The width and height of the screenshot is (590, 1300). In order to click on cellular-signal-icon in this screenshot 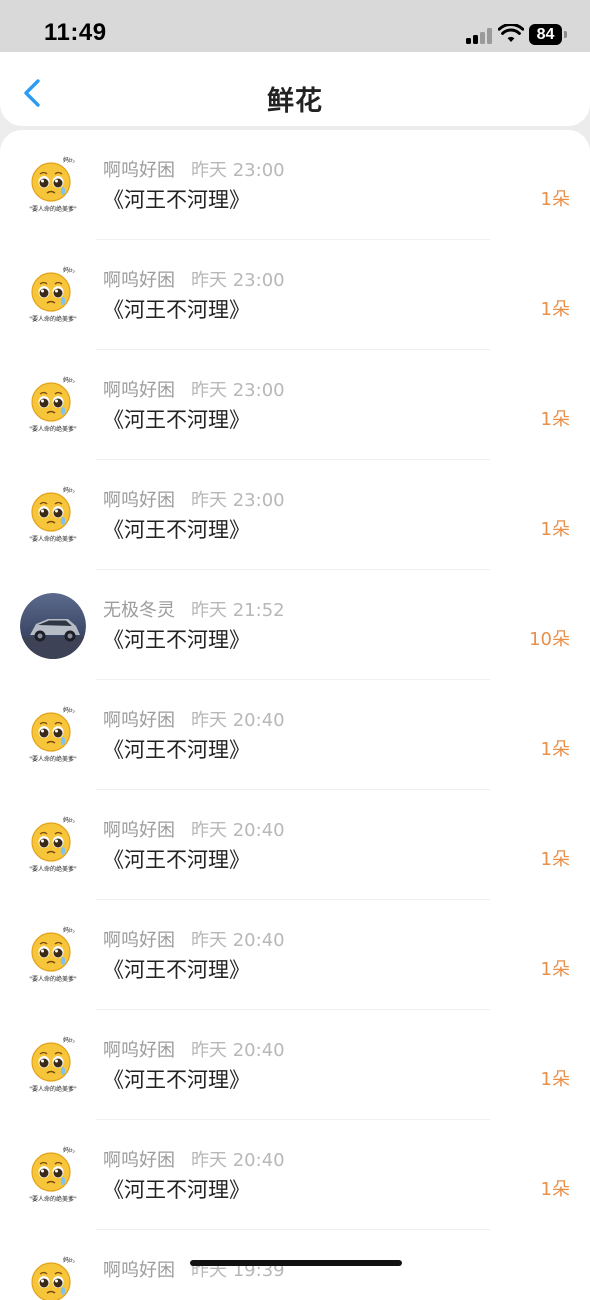, I will do `click(479, 35)`.